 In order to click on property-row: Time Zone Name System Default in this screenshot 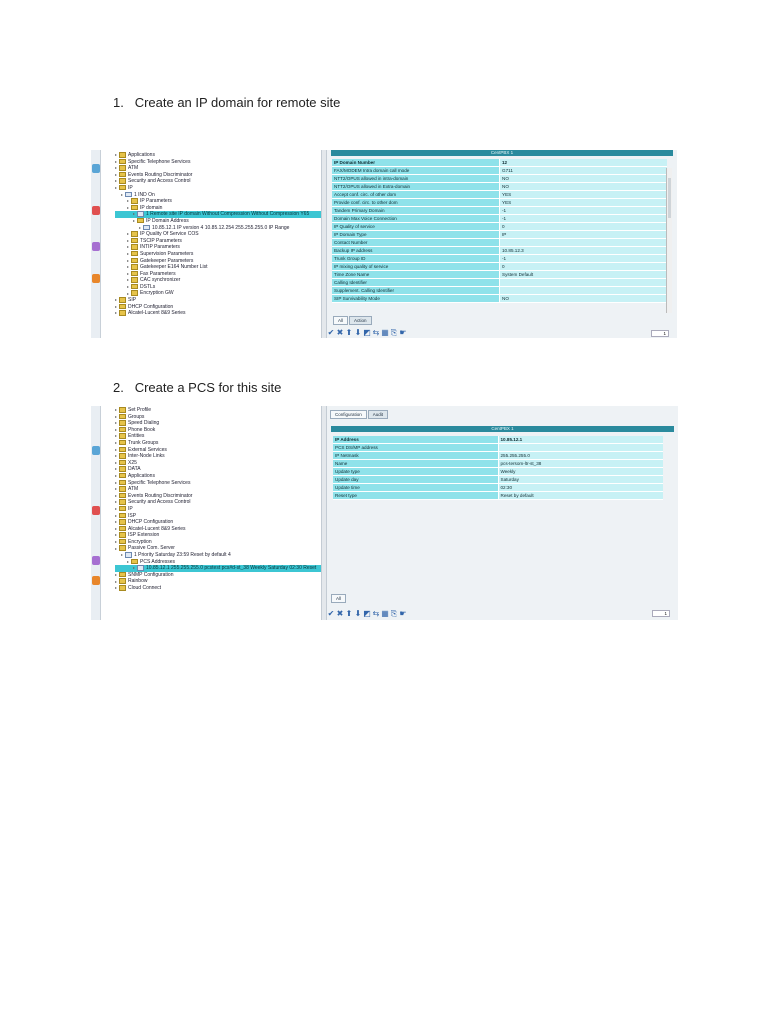, I will do `click(499, 274)`.